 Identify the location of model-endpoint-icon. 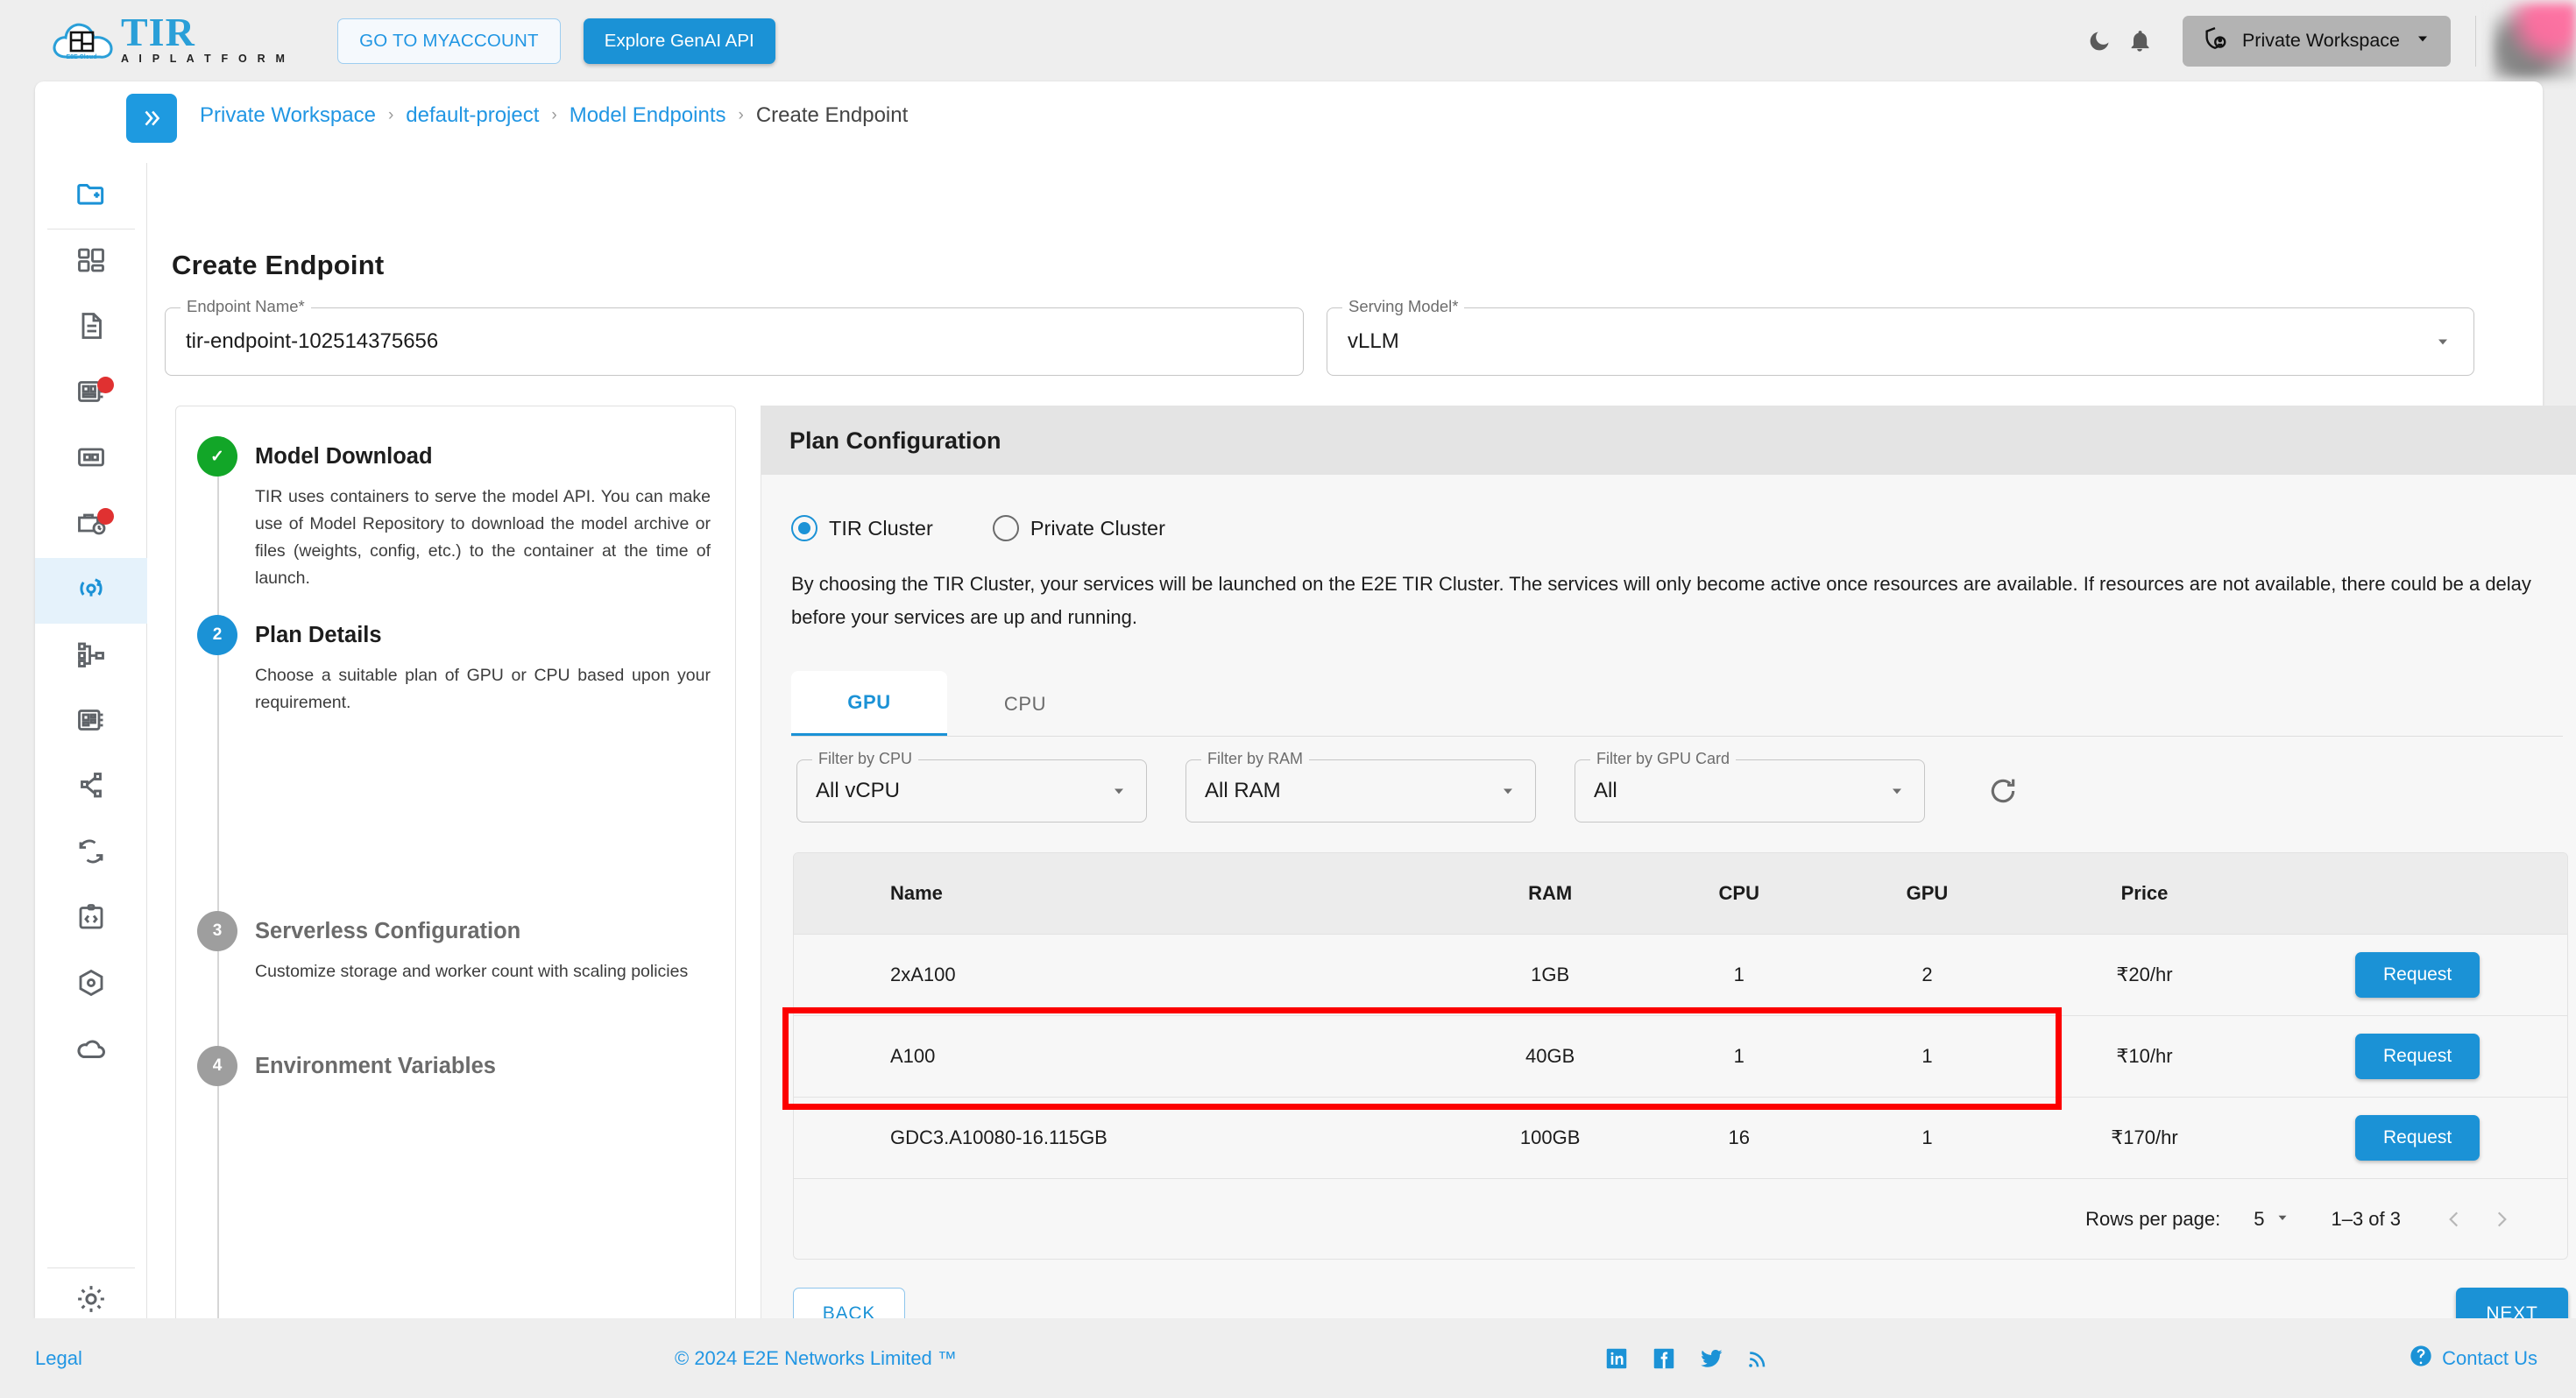
(91, 591).